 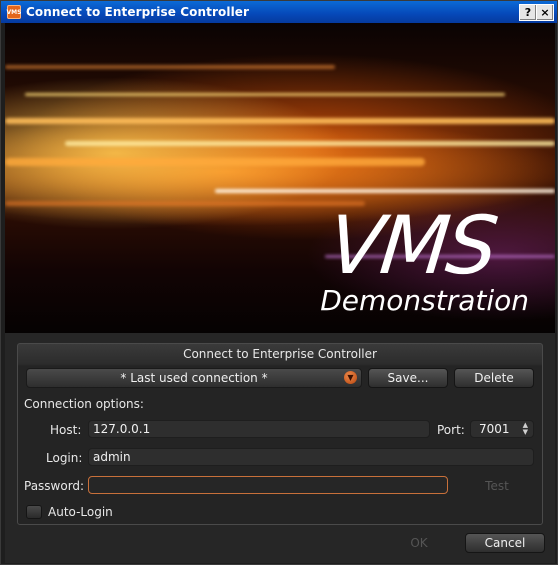 I want to click on port-label: Port:, so click(x=451, y=430).